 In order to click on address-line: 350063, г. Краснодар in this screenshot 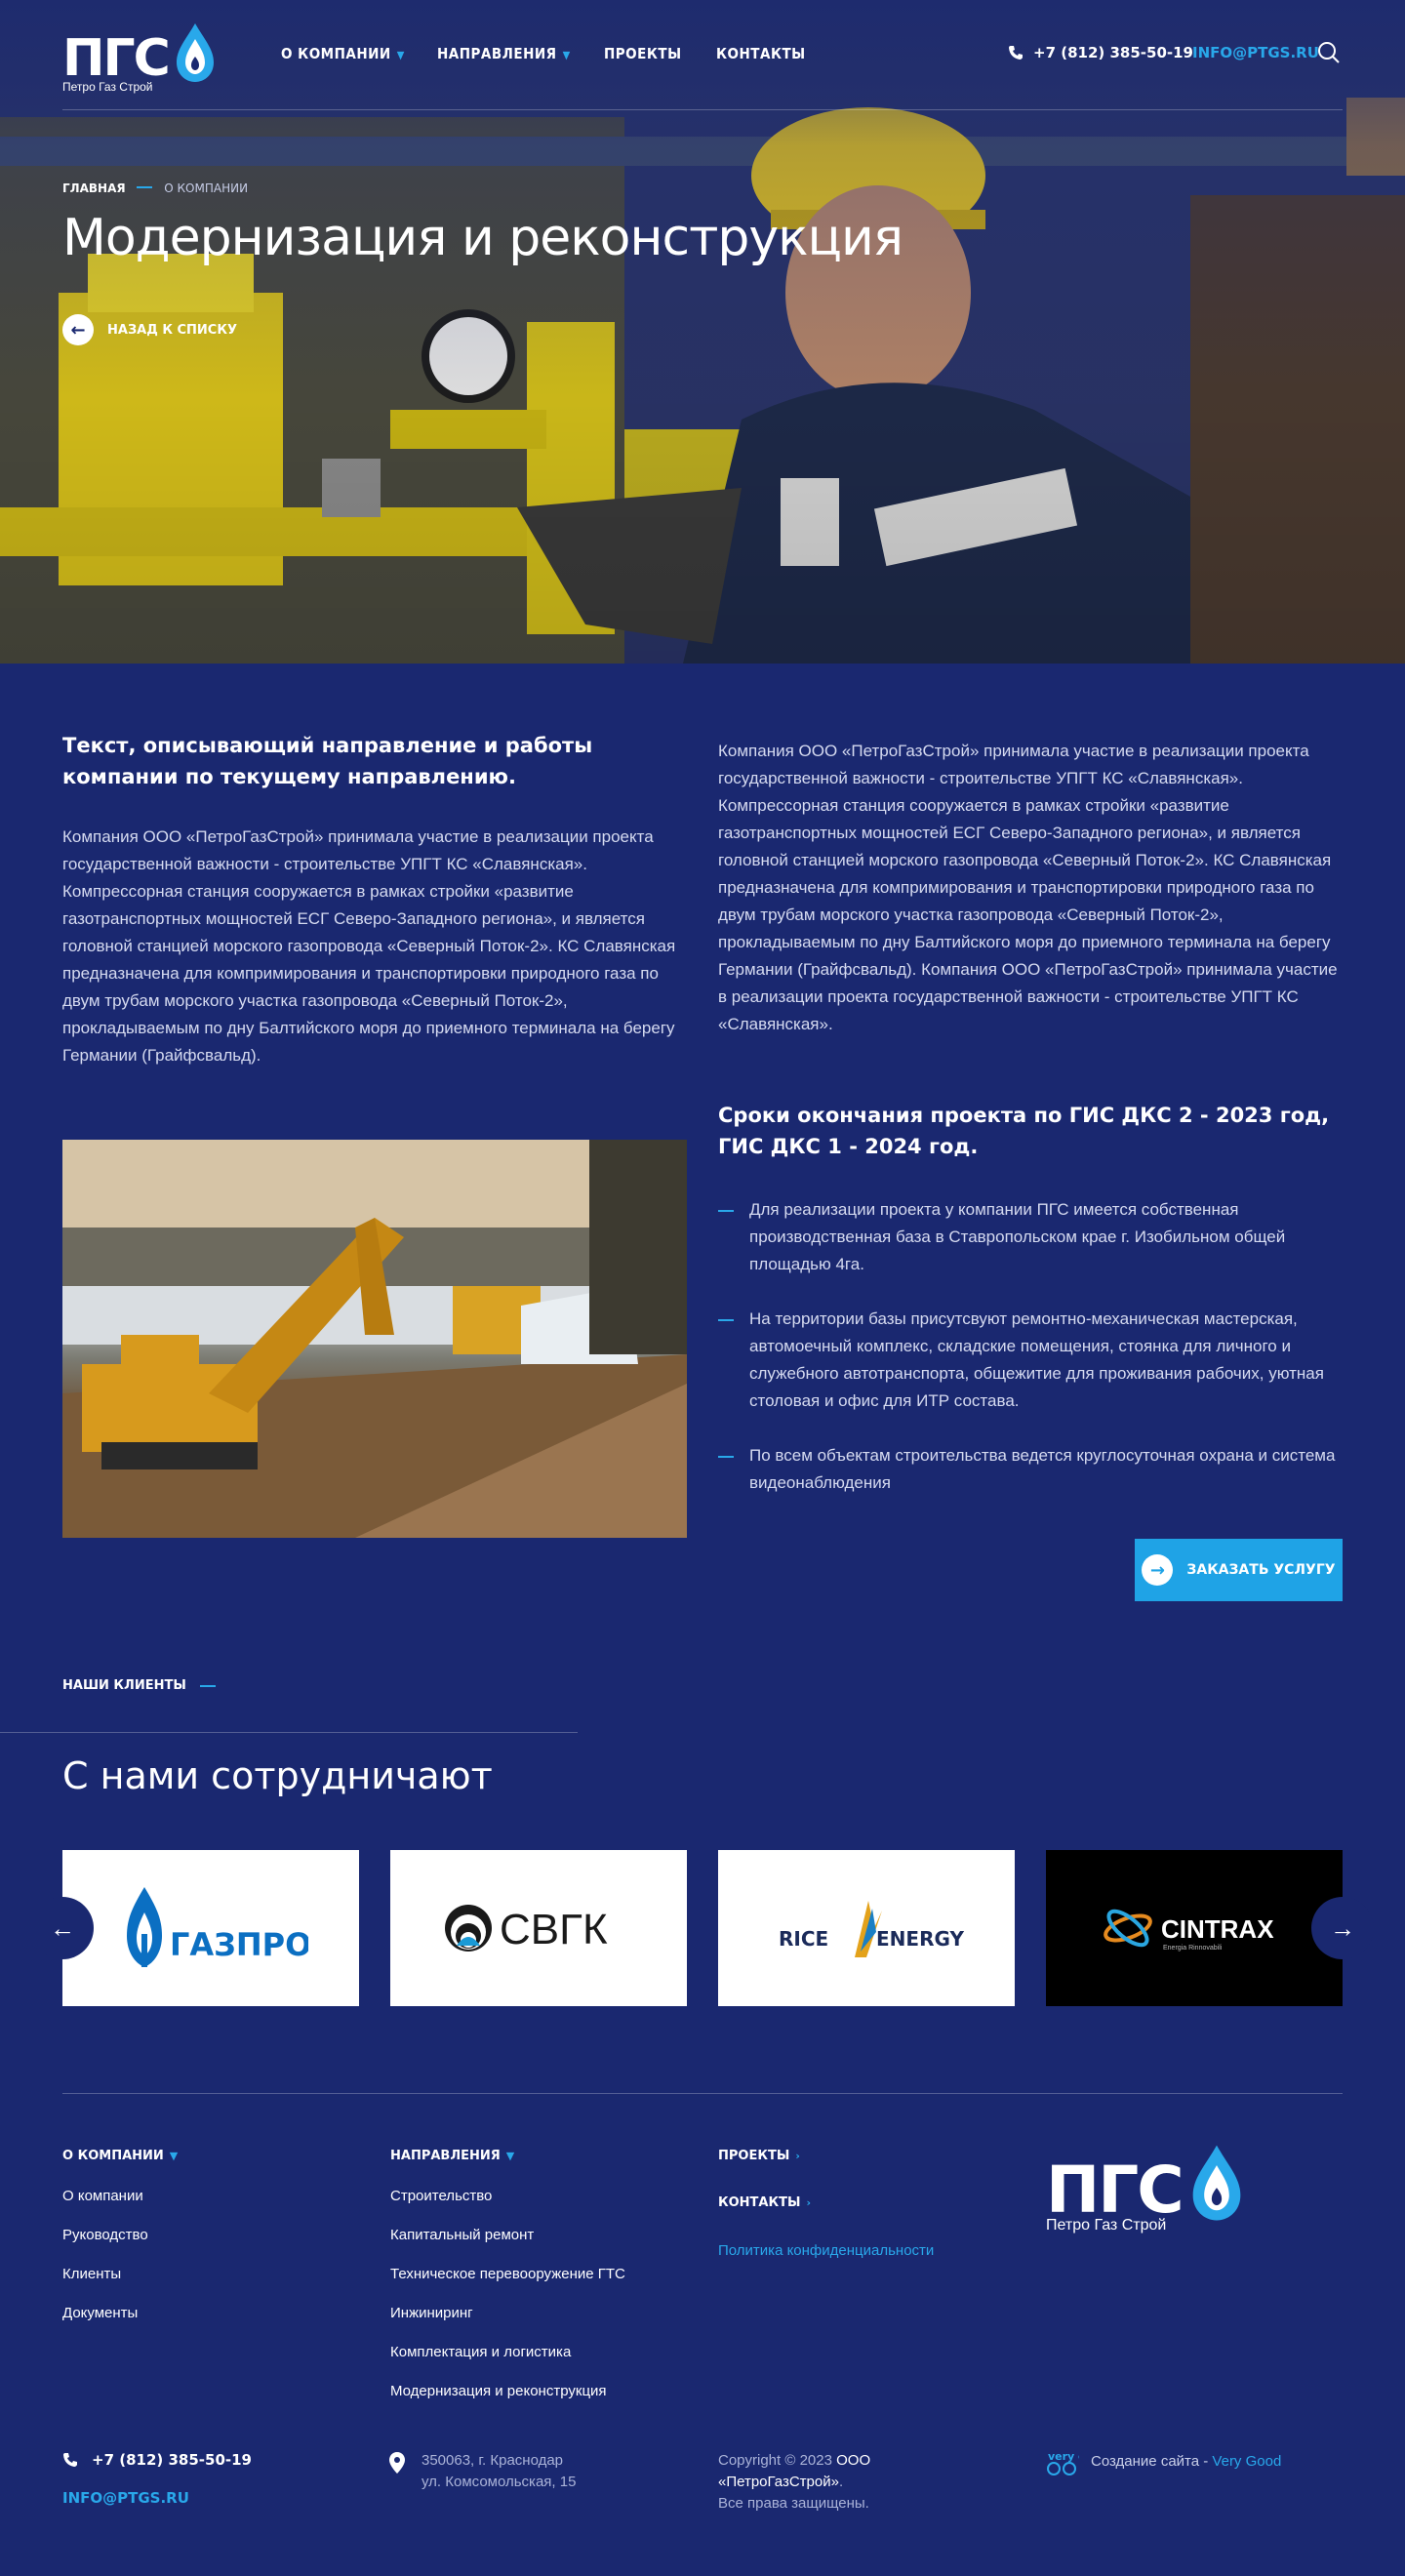, I will do `click(493, 2460)`.